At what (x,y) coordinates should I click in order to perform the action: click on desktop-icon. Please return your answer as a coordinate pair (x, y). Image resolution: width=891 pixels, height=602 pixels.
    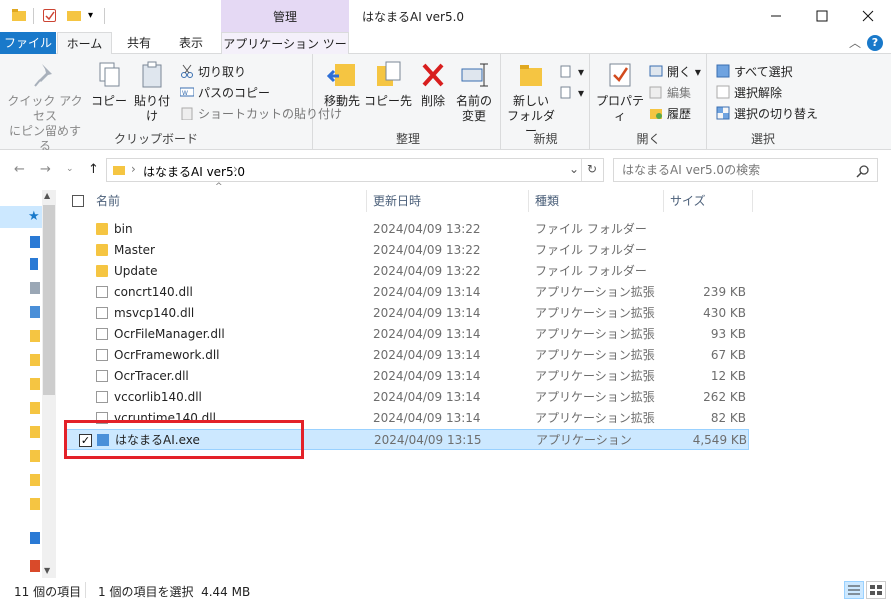
    Looking at the image, I should click on (35, 242).